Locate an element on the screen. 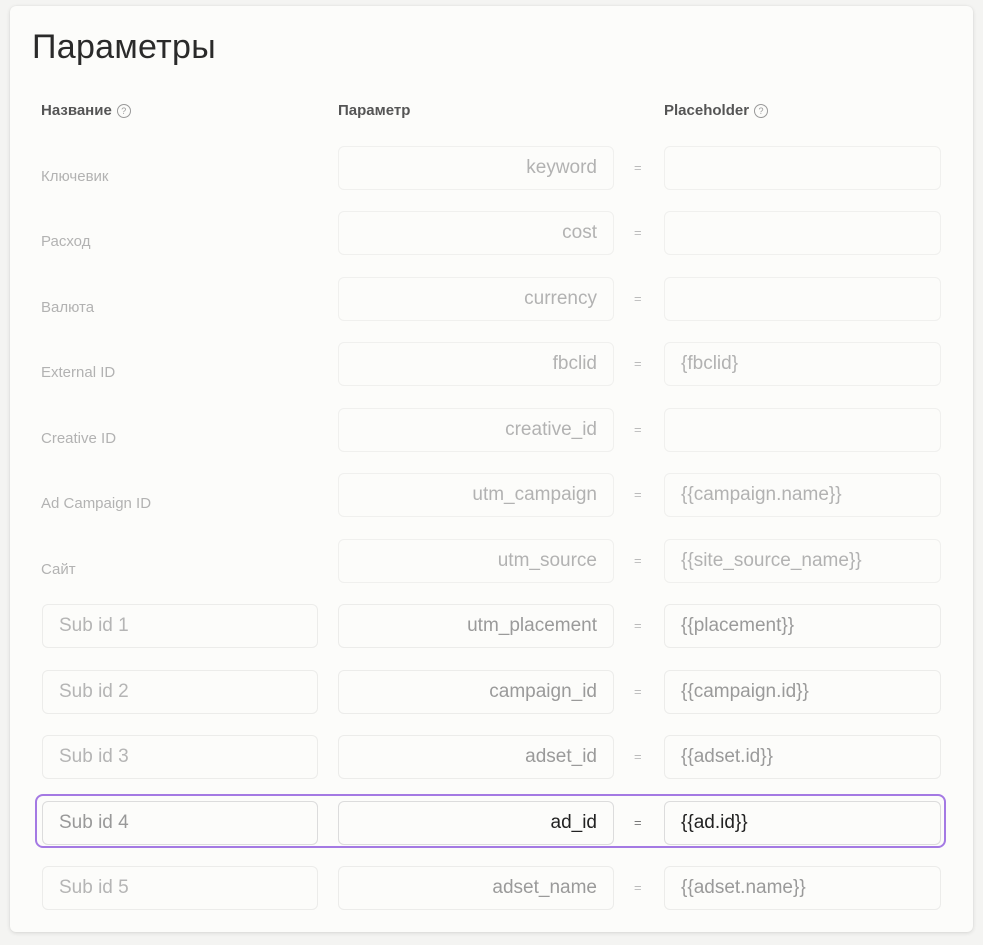 Image resolution: width=983 pixels, height=945 pixels. param-input: creative_id is located at coordinates (476, 430).